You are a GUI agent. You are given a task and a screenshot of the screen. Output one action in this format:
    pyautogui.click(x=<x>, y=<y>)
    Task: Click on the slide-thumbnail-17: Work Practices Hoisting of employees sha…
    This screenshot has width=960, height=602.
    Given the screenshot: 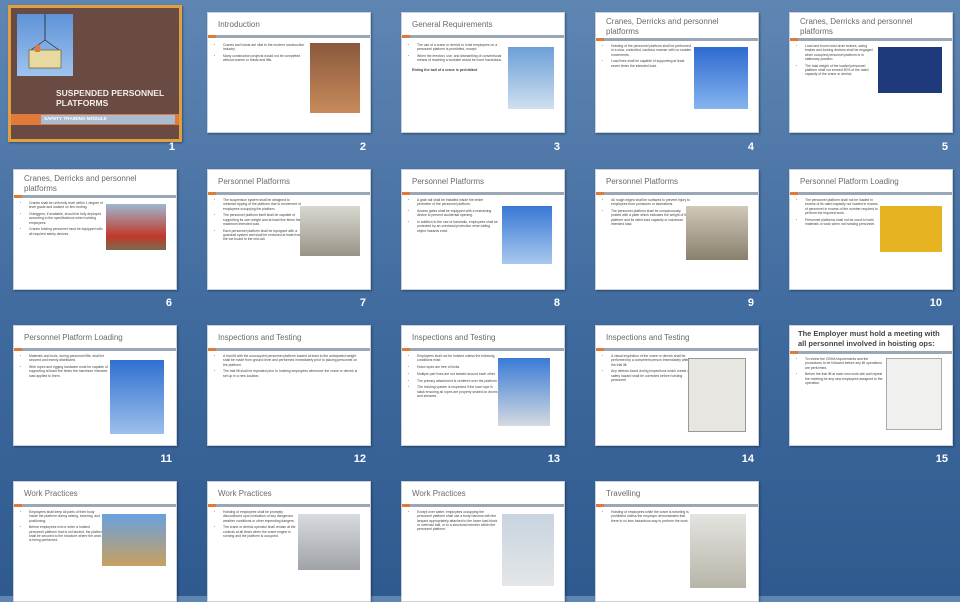 What is the action you would take?
    pyautogui.click(x=289, y=541)
    